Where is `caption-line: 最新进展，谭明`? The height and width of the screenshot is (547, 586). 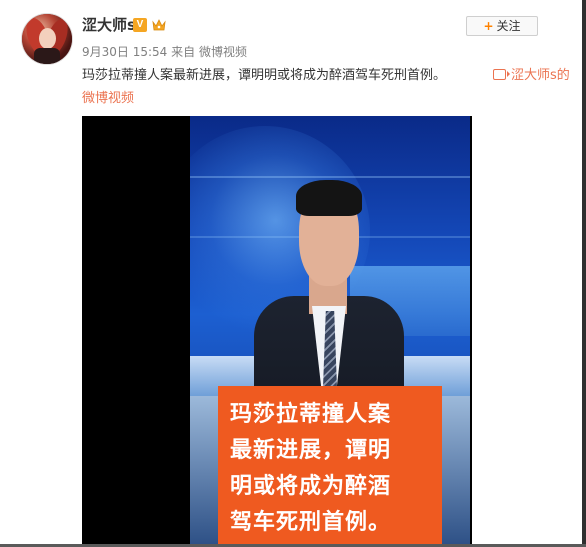
caption-line: 最新进展，谭明 is located at coordinates (311, 450).